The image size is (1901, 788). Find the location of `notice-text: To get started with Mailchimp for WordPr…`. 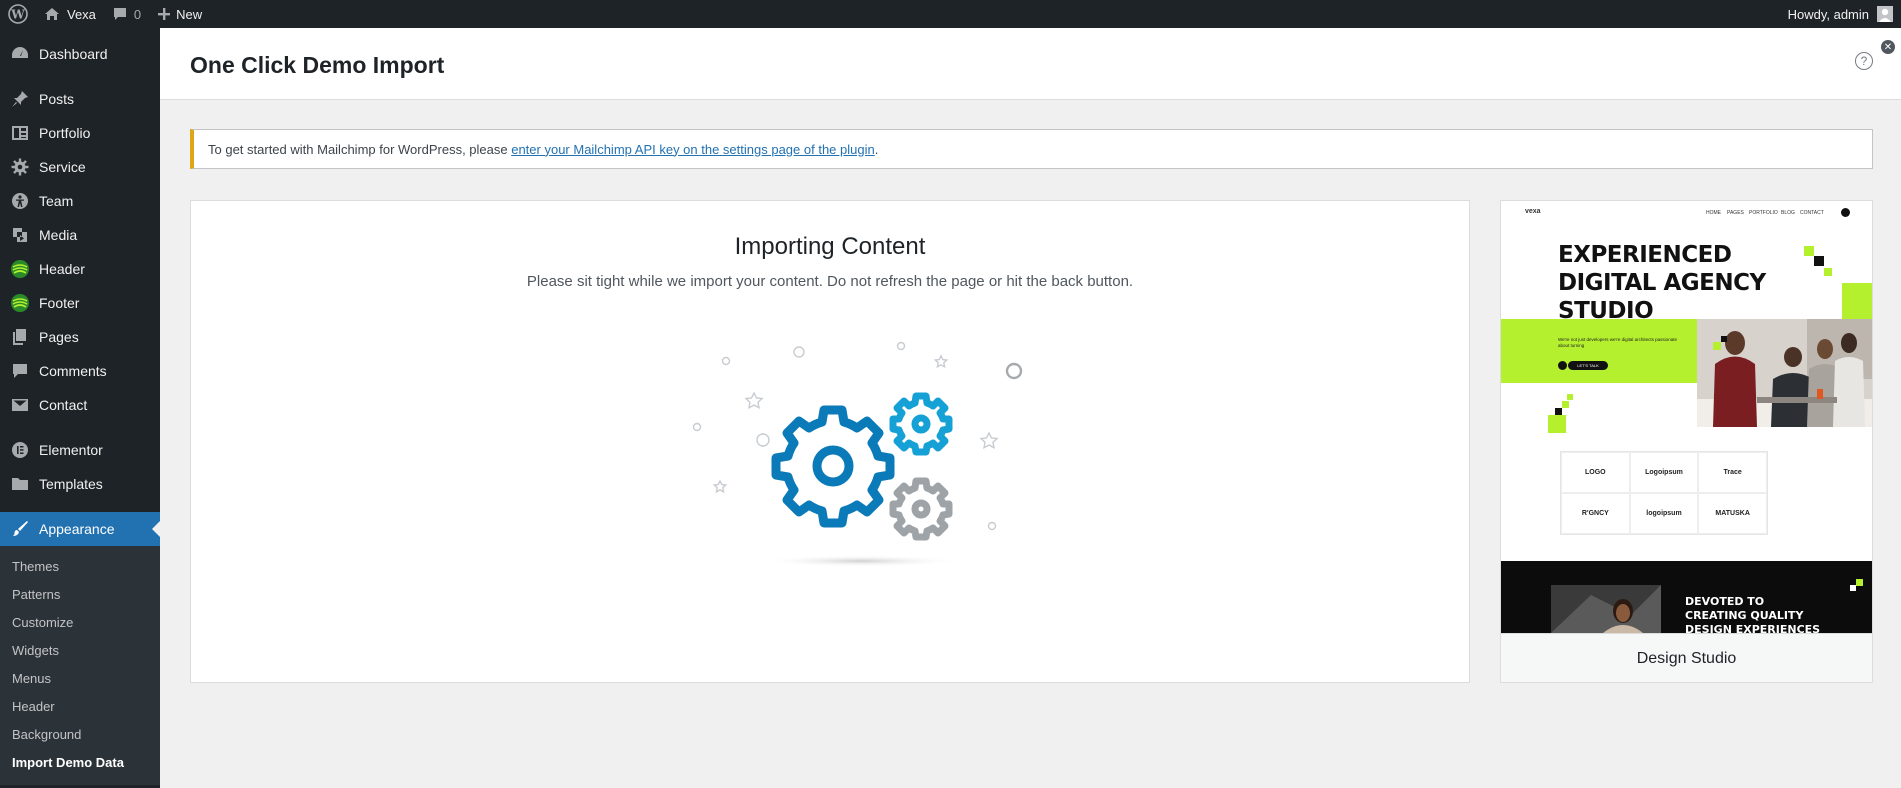

notice-text: To get started with Mailchimp for WordPr… is located at coordinates (360, 149).